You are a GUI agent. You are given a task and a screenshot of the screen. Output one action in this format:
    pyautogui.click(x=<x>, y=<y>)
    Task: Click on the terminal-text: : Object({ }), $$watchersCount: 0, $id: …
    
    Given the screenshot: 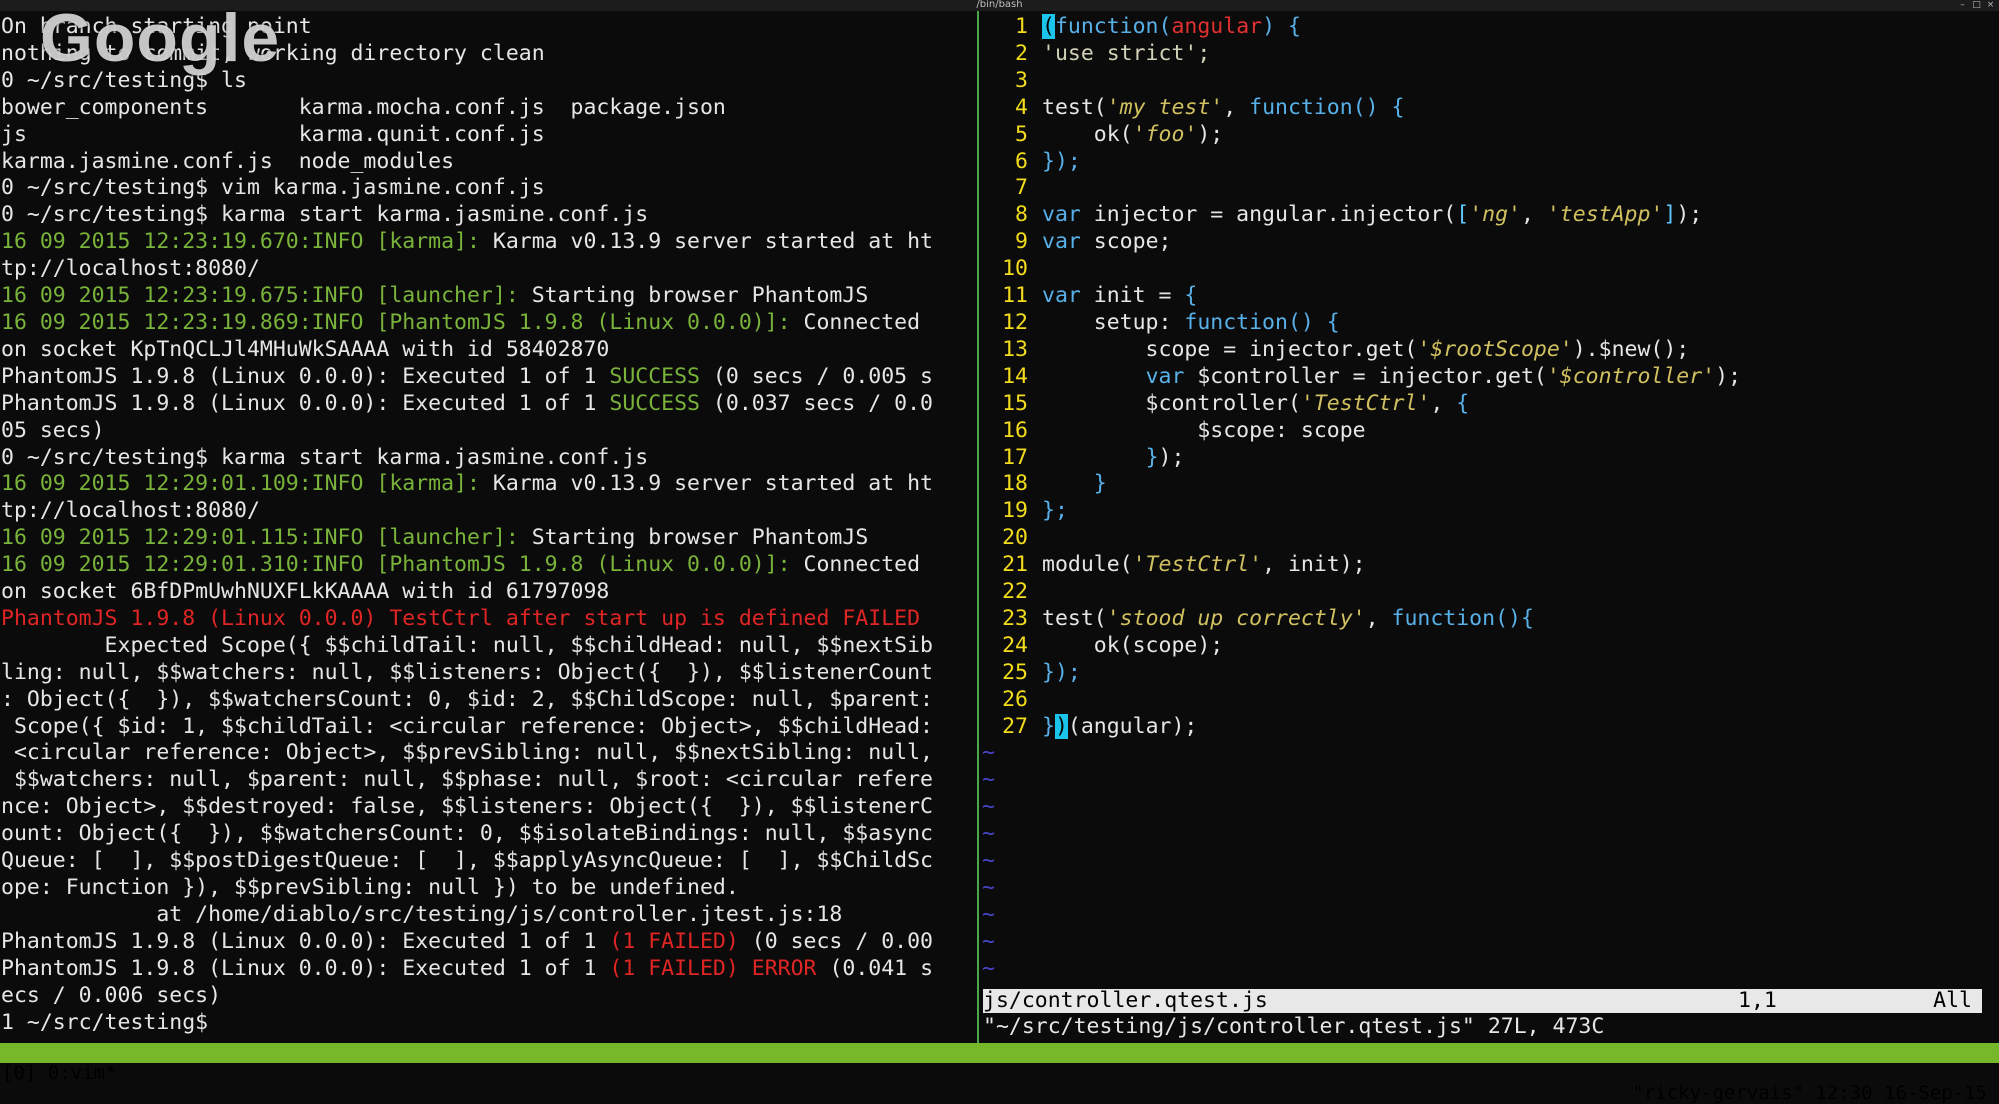 What is the action you would take?
    pyautogui.click(x=467, y=699)
    